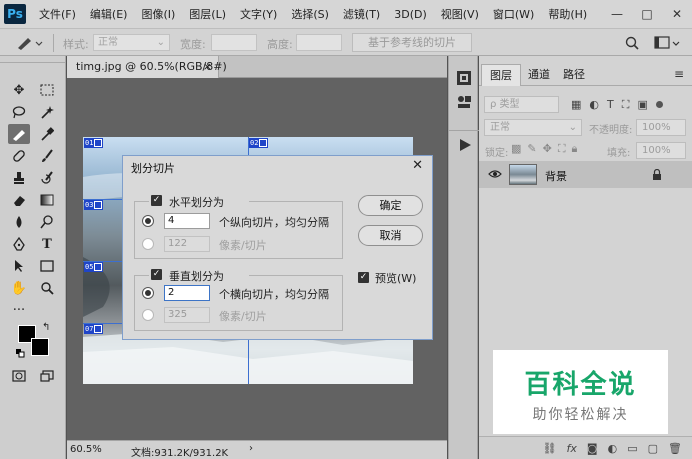 The image size is (692, 459). I want to click on panel-menu-icon: ≡, so click(679, 74).